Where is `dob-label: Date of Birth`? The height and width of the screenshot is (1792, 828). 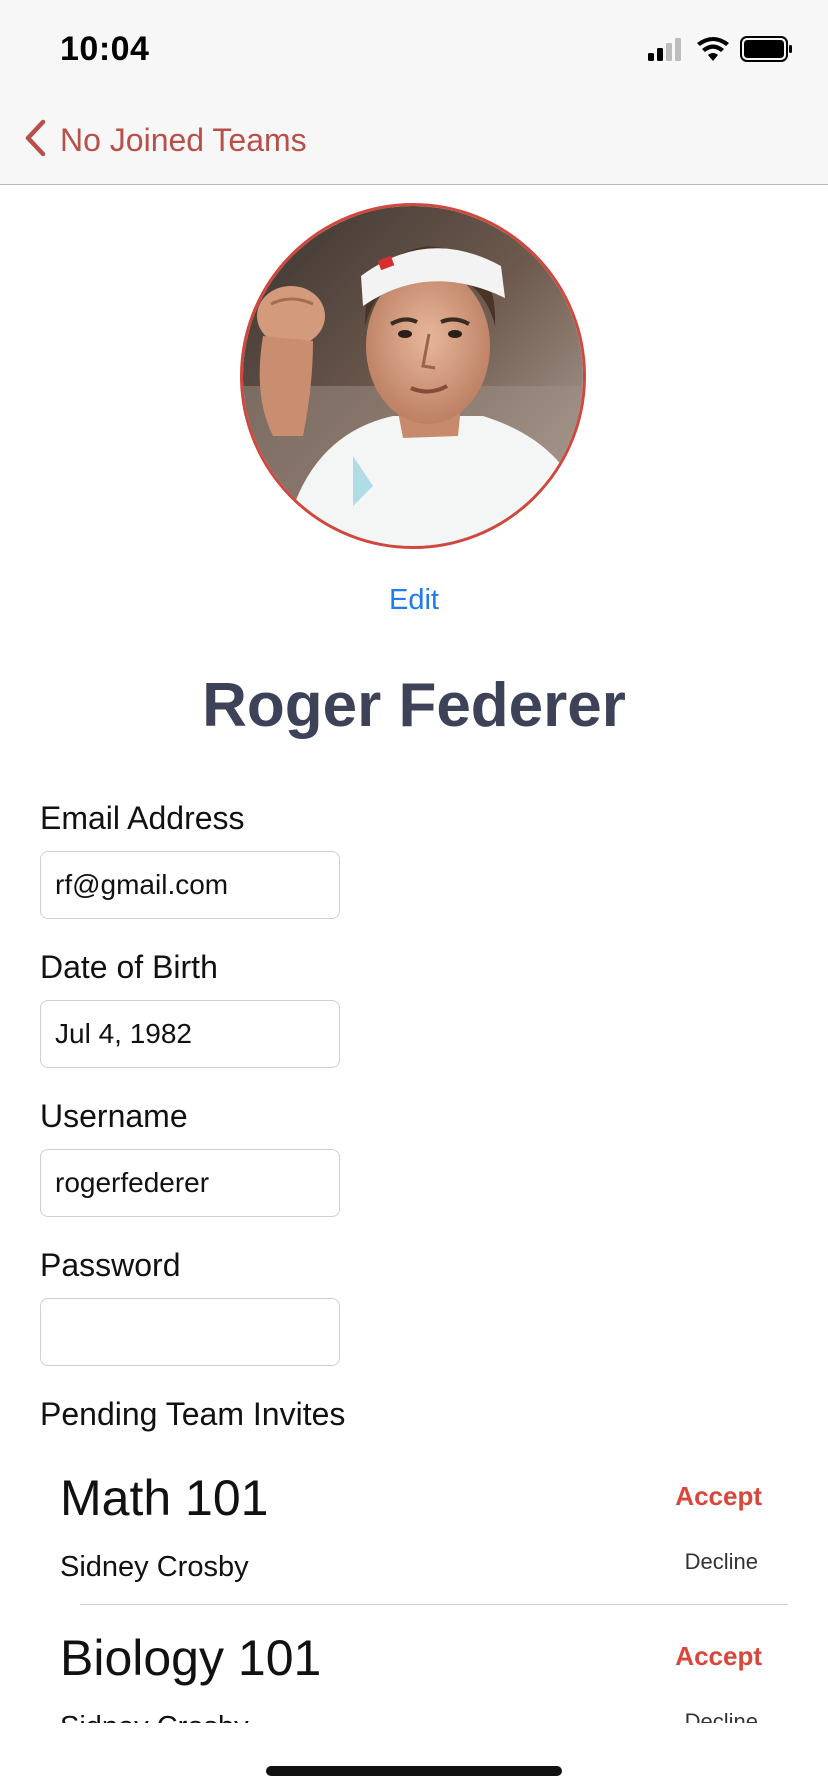 dob-label: Date of Birth is located at coordinates (129, 967).